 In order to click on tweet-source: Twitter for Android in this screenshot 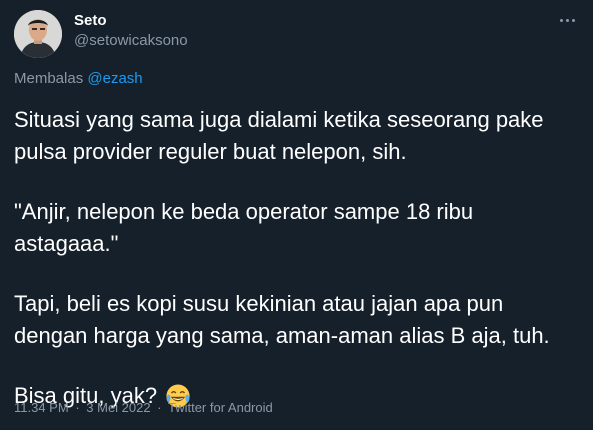, I will do `click(220, 407)`.